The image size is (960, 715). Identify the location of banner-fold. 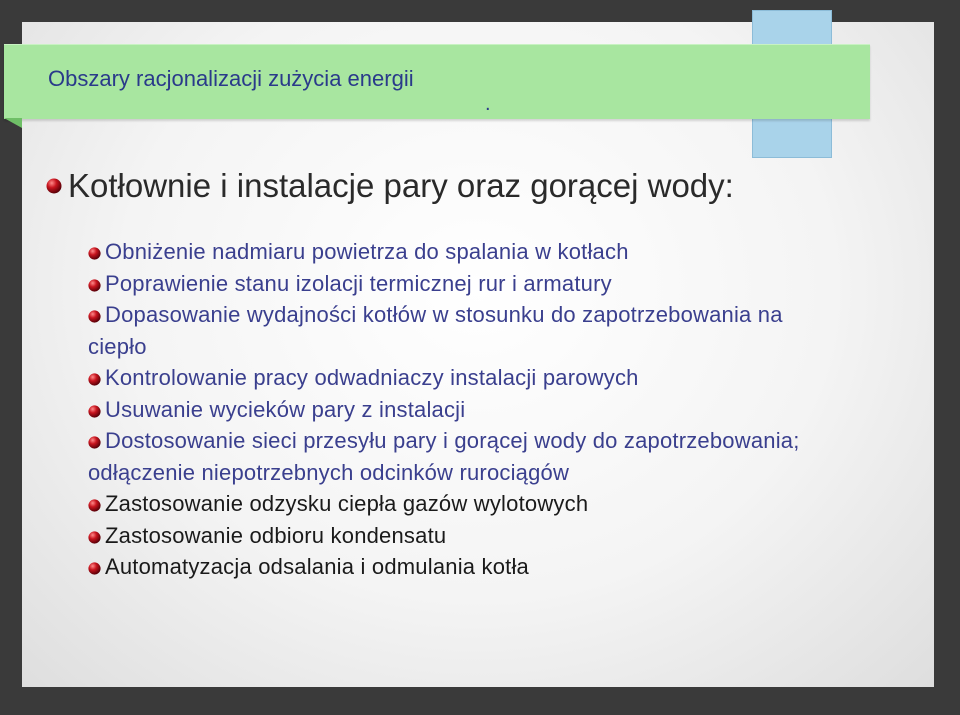
(13, 123).